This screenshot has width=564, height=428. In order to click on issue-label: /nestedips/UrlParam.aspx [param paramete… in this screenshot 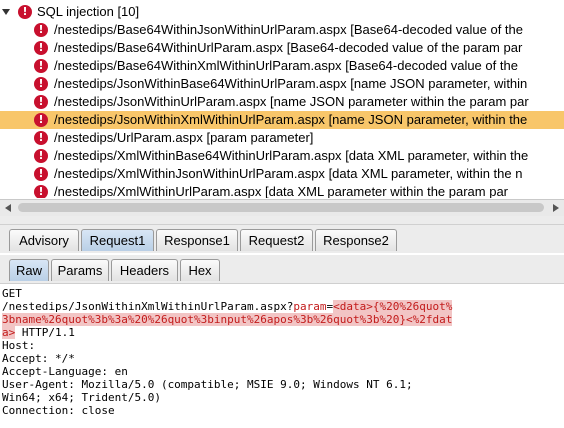, I will do `click(183, 138)`.